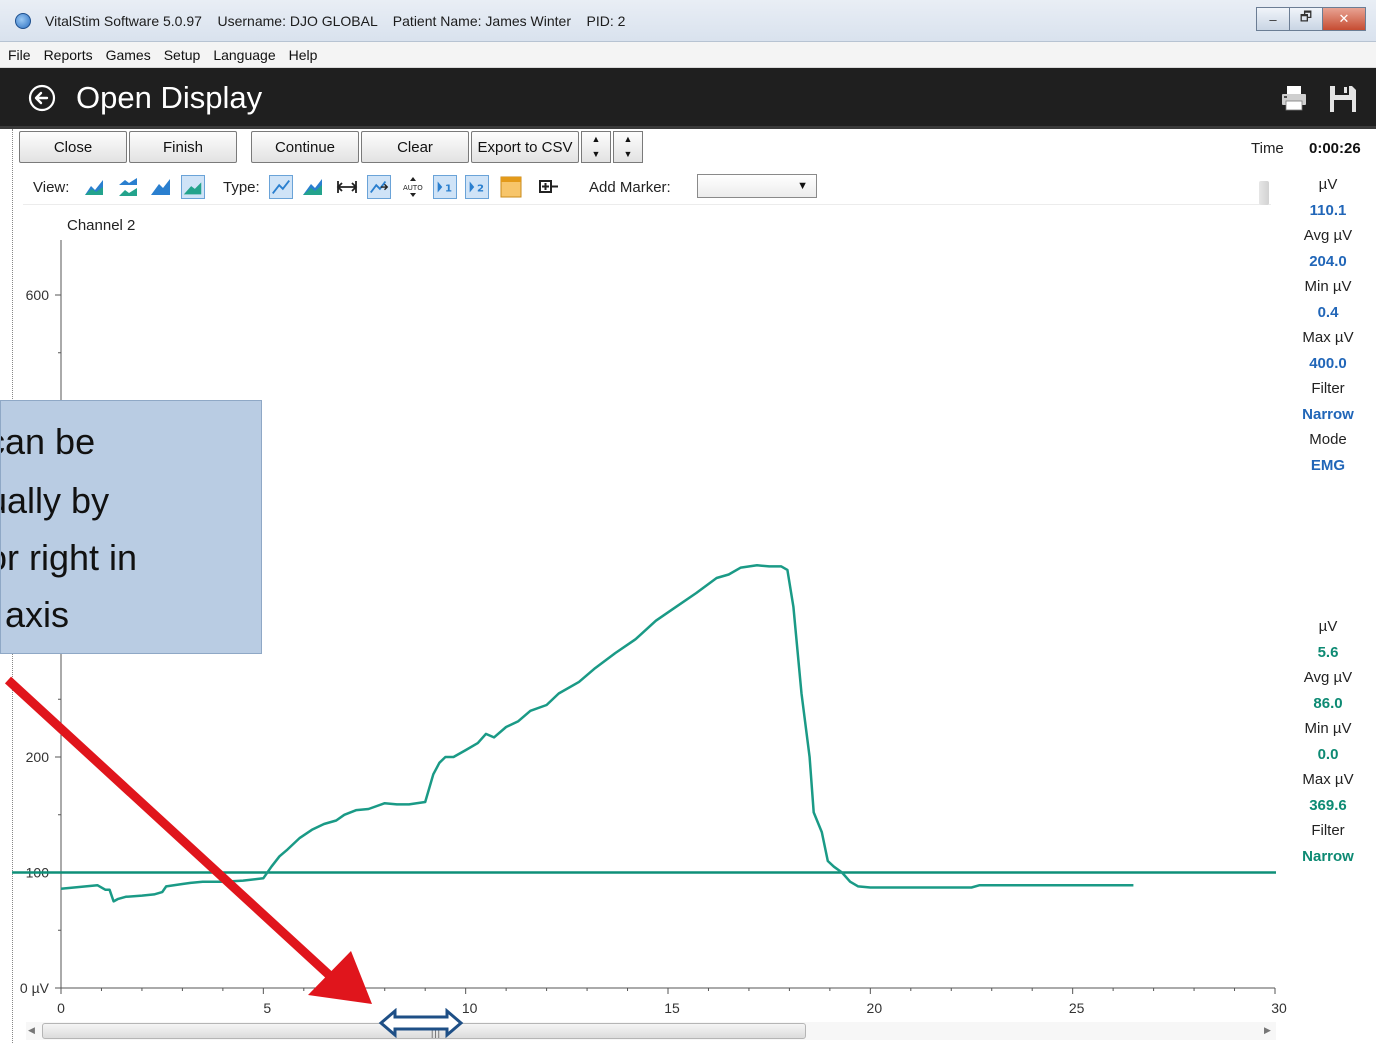 This screenshot has width=1376, height=1043. Describe the element at coordinates (1328, 312) in the screenshot. I see `ch1-min-value: 0.4` at that location.